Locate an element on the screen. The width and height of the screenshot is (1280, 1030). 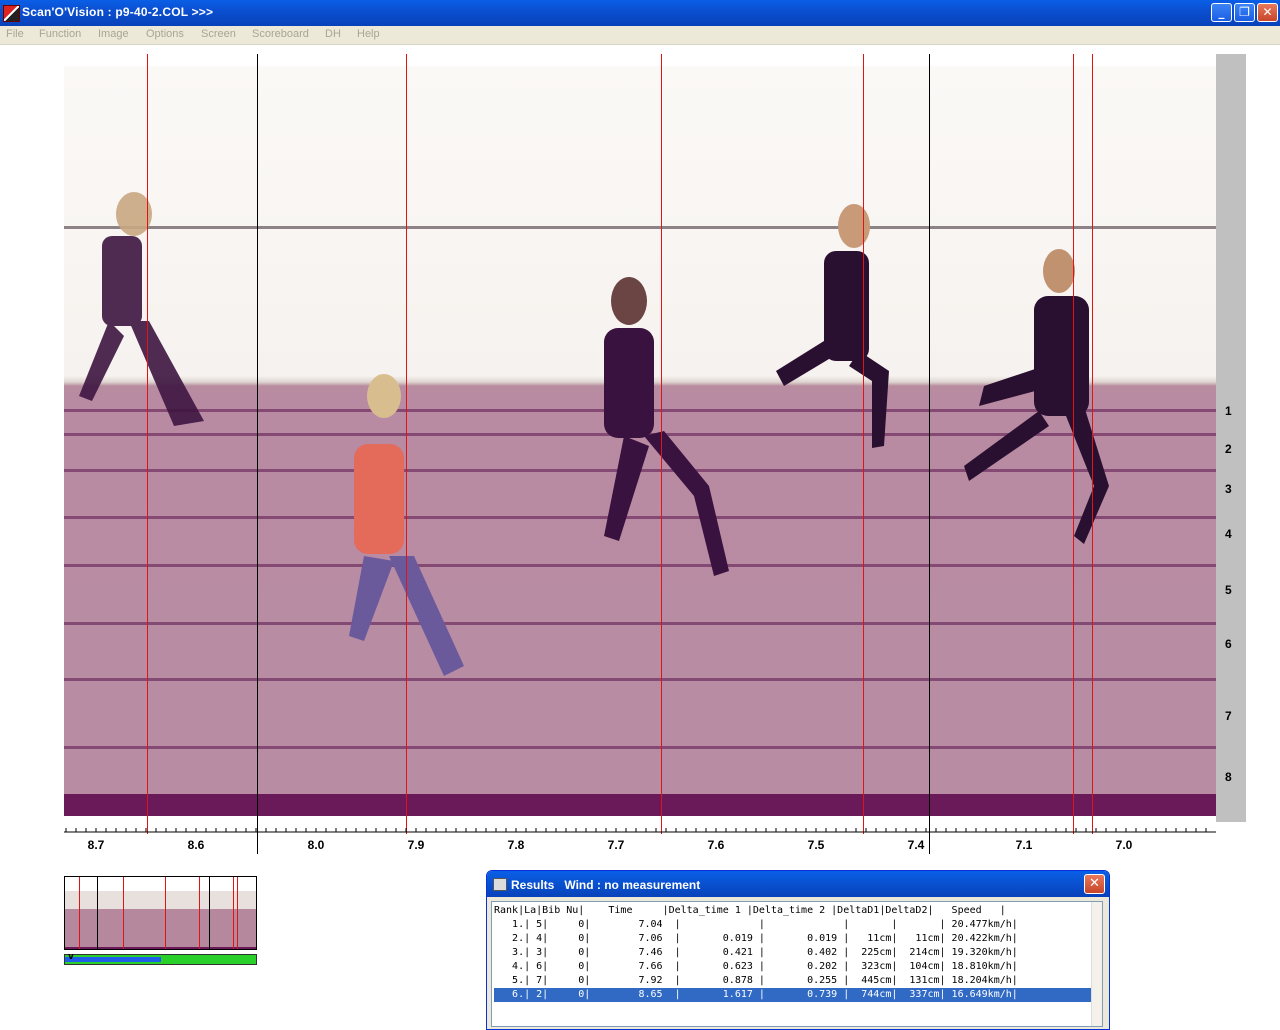
lane-scale is located at coordinates (1231, 438).